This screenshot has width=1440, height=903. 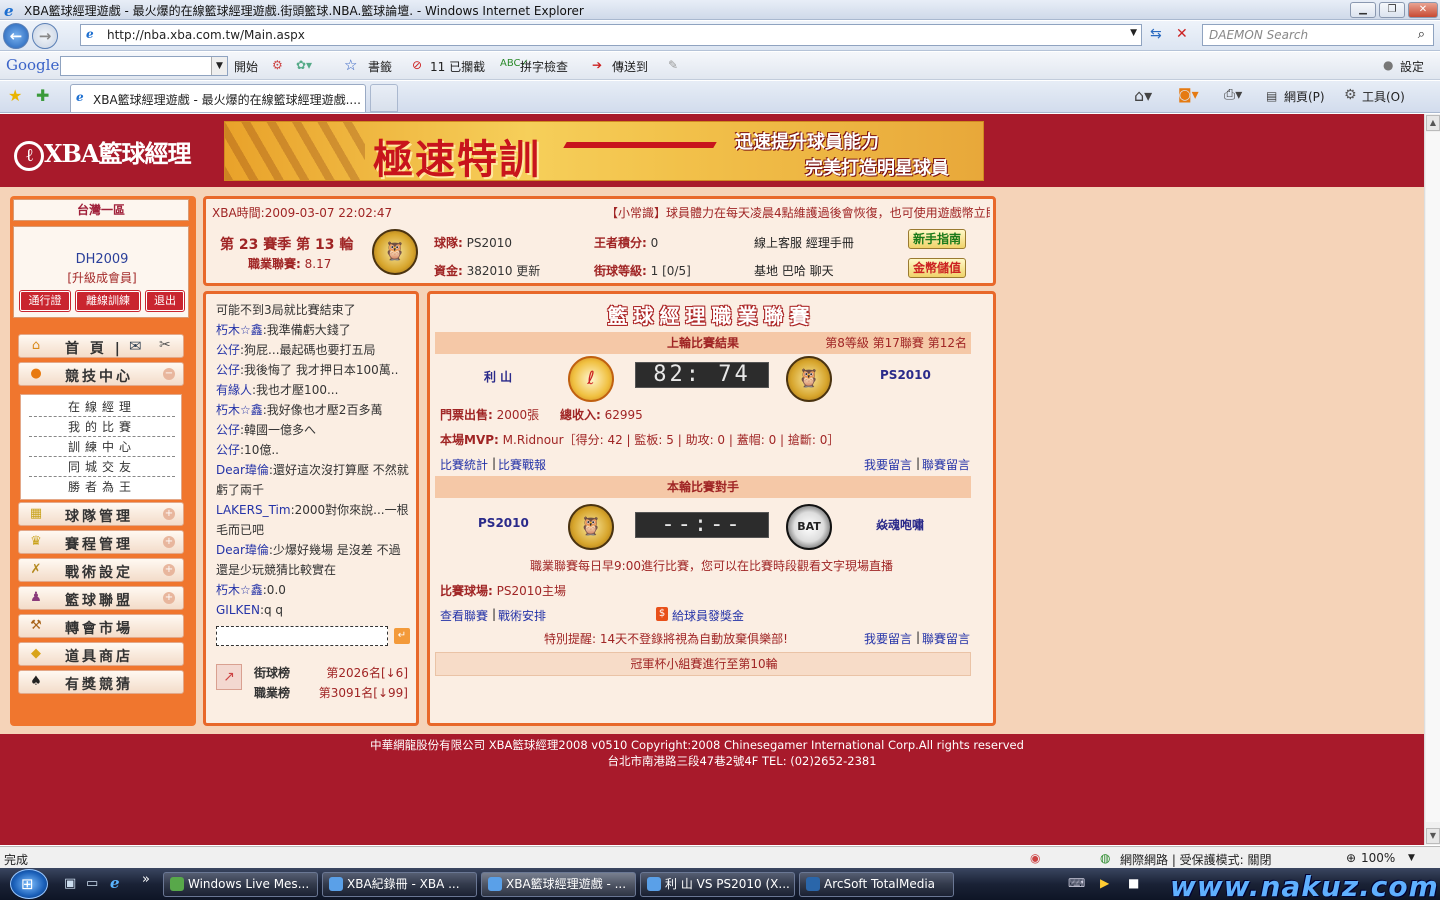 What do you see at coordinates (1378, 858) in the screenshot?
I see `zoom-level: 100%` at bounding box center [1378, 858].